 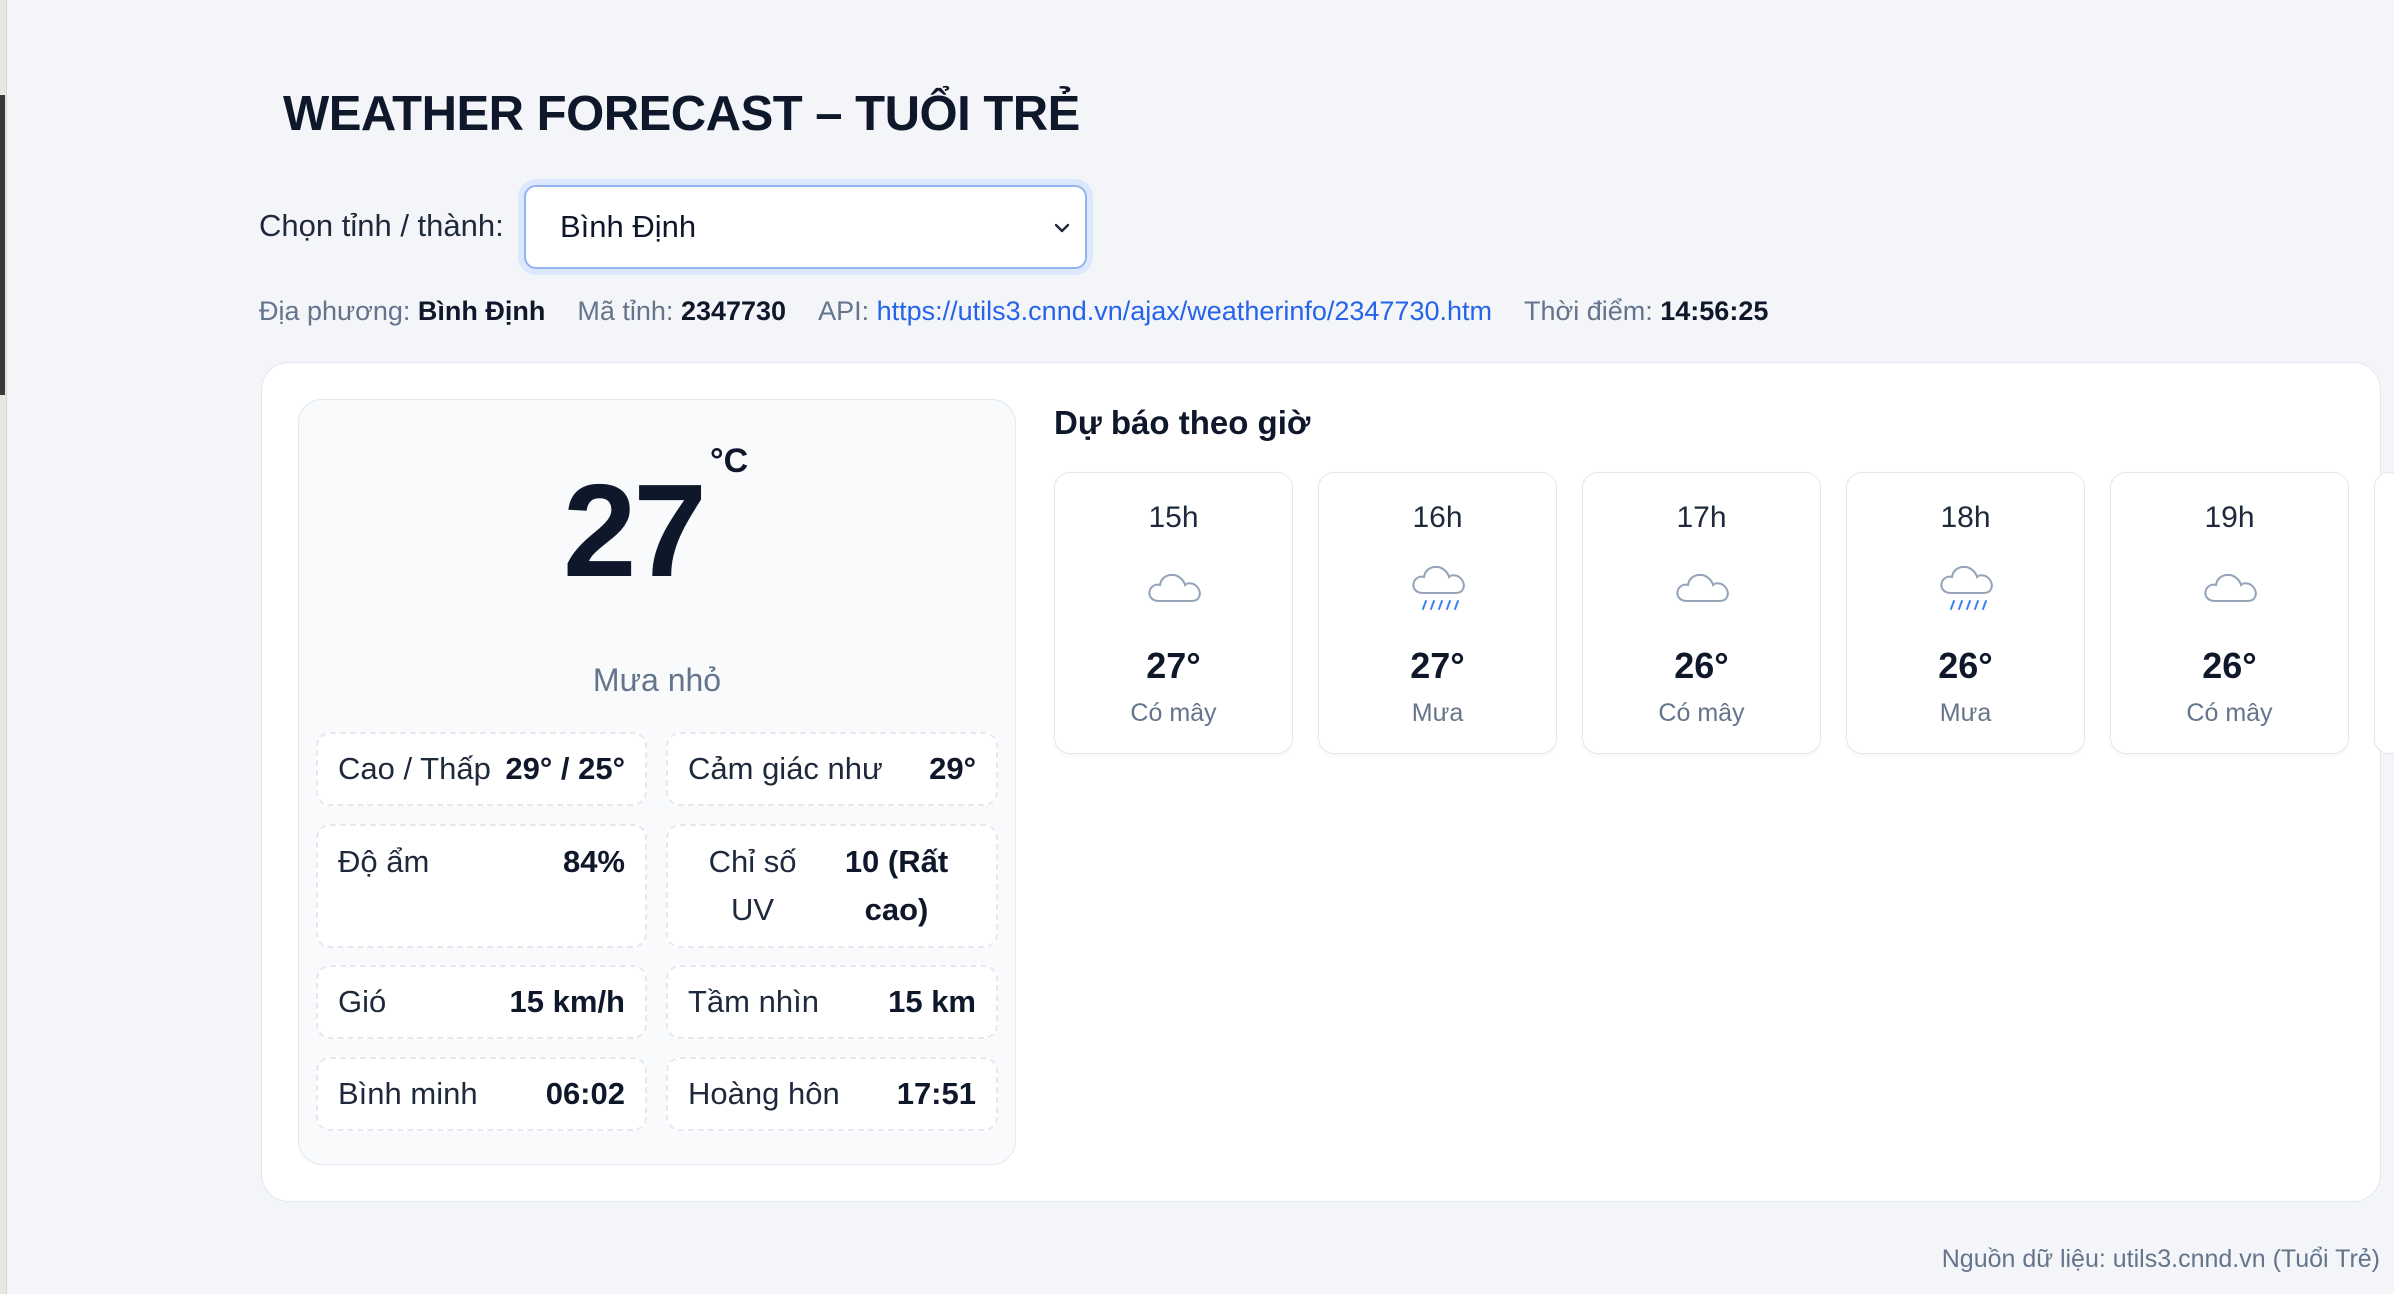 What do you see at coordinates (729, 461) in the screenshot?
I see `temperature-unit: °C` at bounding box center [729, 461].